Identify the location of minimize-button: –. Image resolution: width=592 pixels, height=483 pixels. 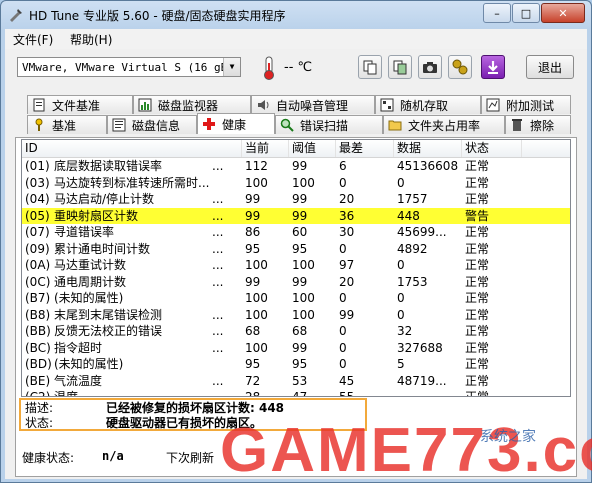
(497, 13).